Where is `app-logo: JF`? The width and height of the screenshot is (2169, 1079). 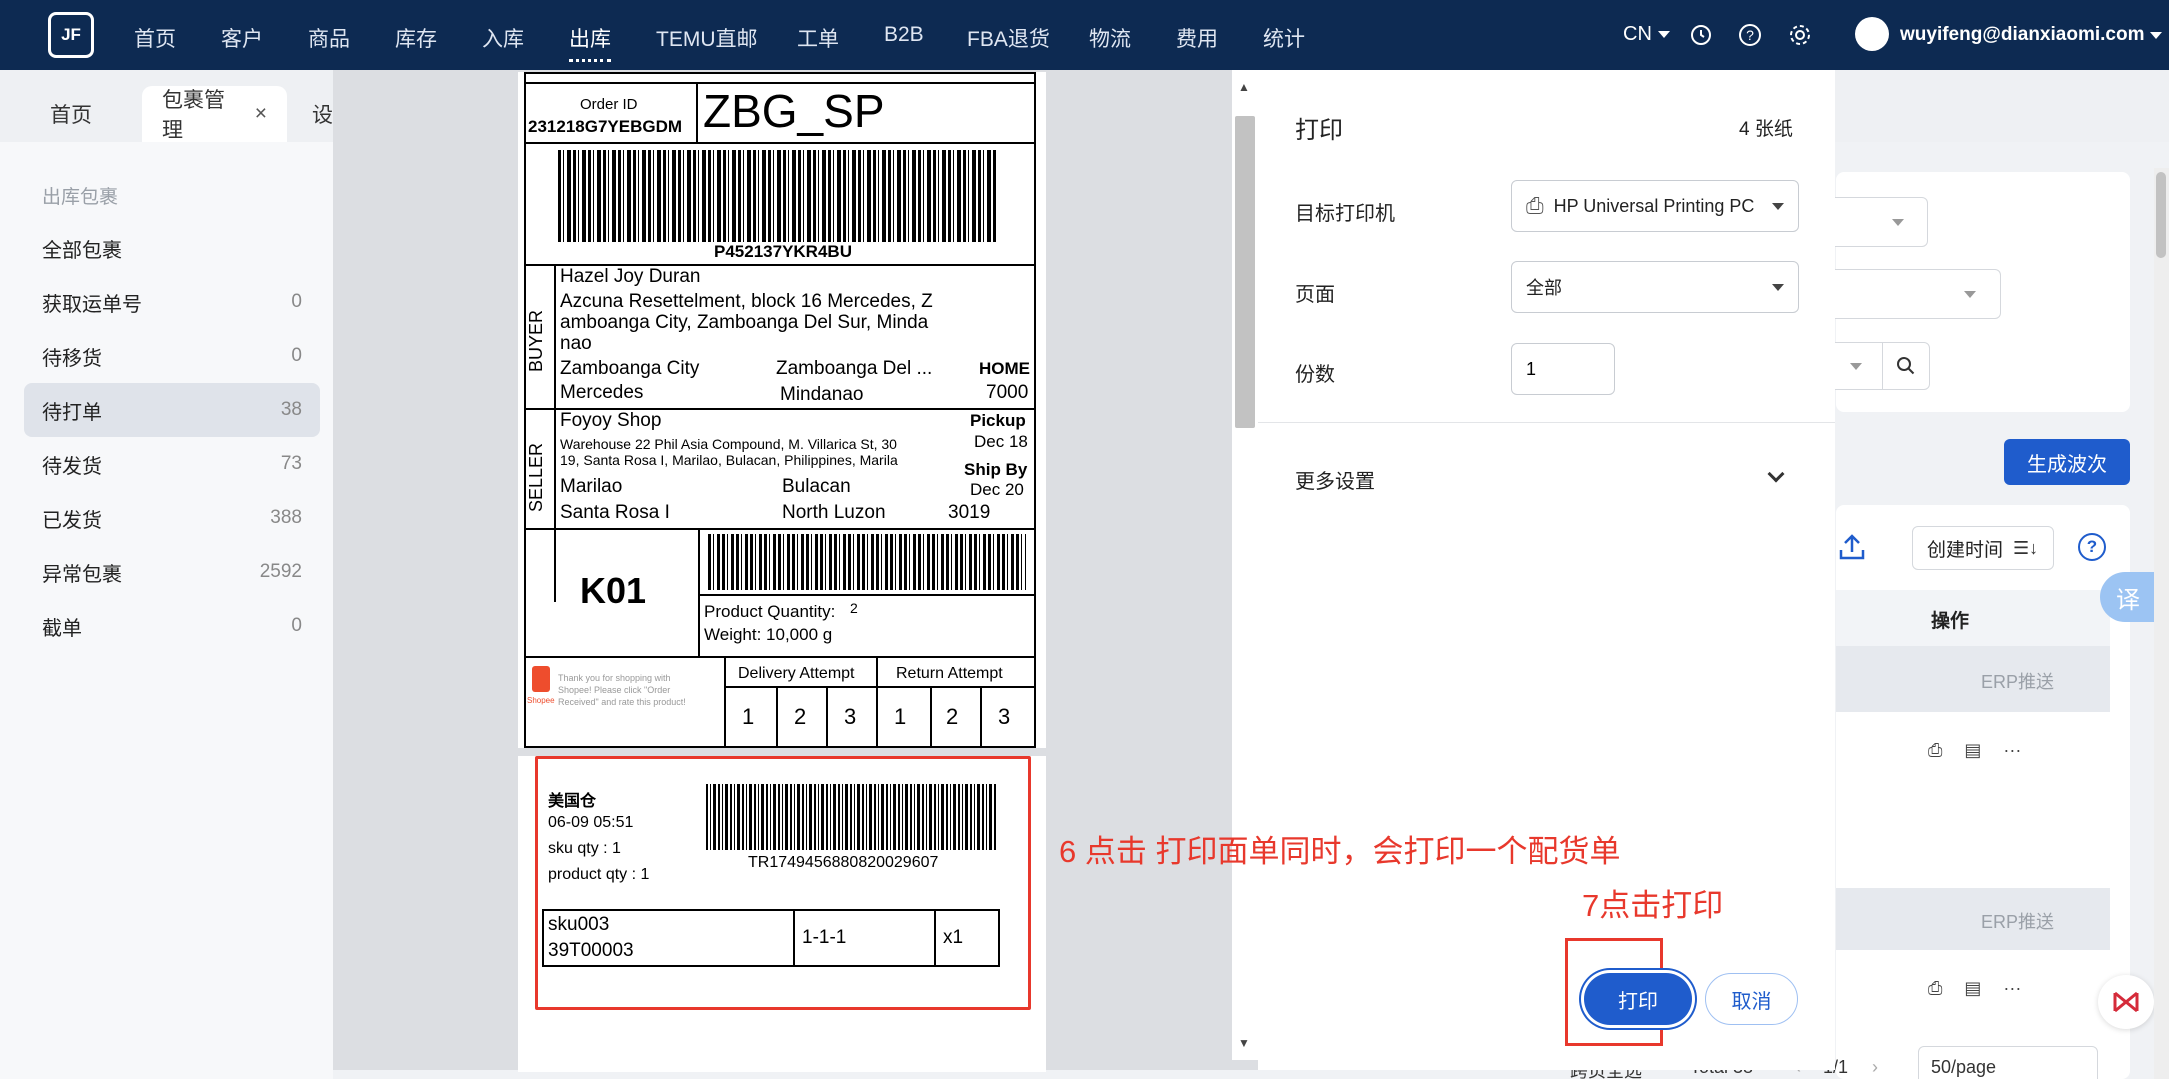 app-logo: JF is located at coordinates (71, 35).